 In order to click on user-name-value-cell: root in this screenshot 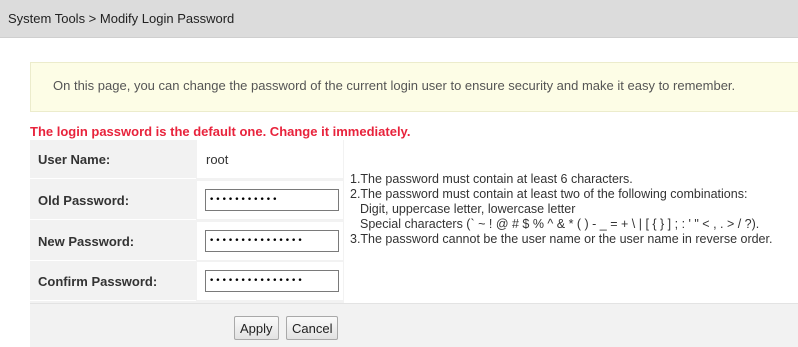, I will do `click(270, 159)`.